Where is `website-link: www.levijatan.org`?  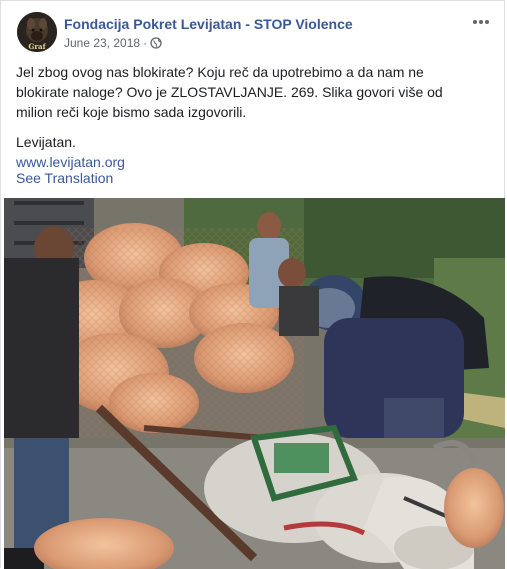 website-link: www.levijatan.org is located at coordinates (70, 162).